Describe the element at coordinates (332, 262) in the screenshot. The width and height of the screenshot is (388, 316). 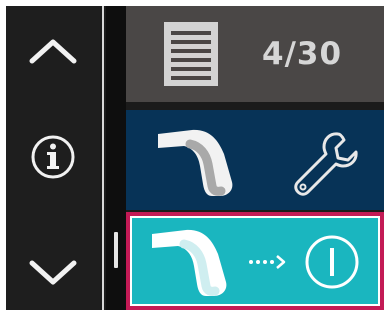
I see `power-icon` at that location.